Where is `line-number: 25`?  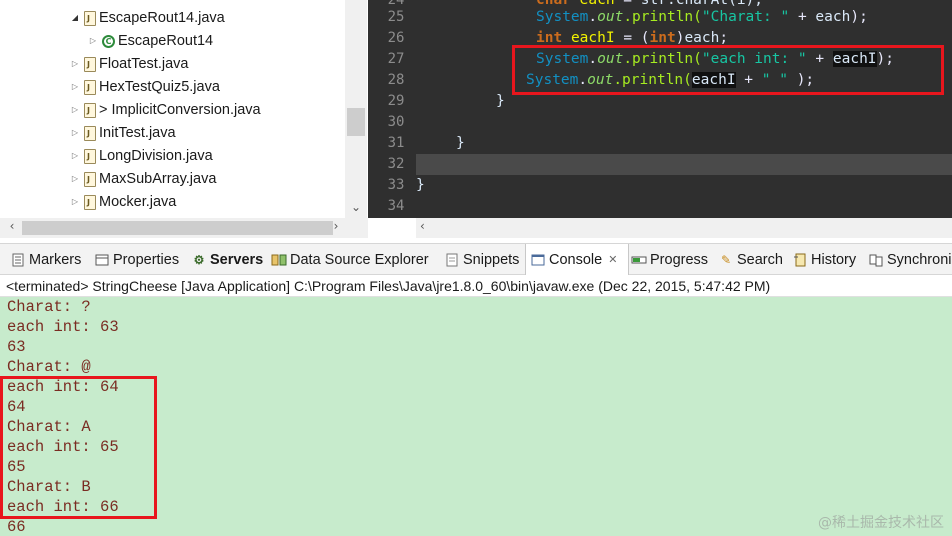 line-number: 25 is located at coordinates (396, 17).